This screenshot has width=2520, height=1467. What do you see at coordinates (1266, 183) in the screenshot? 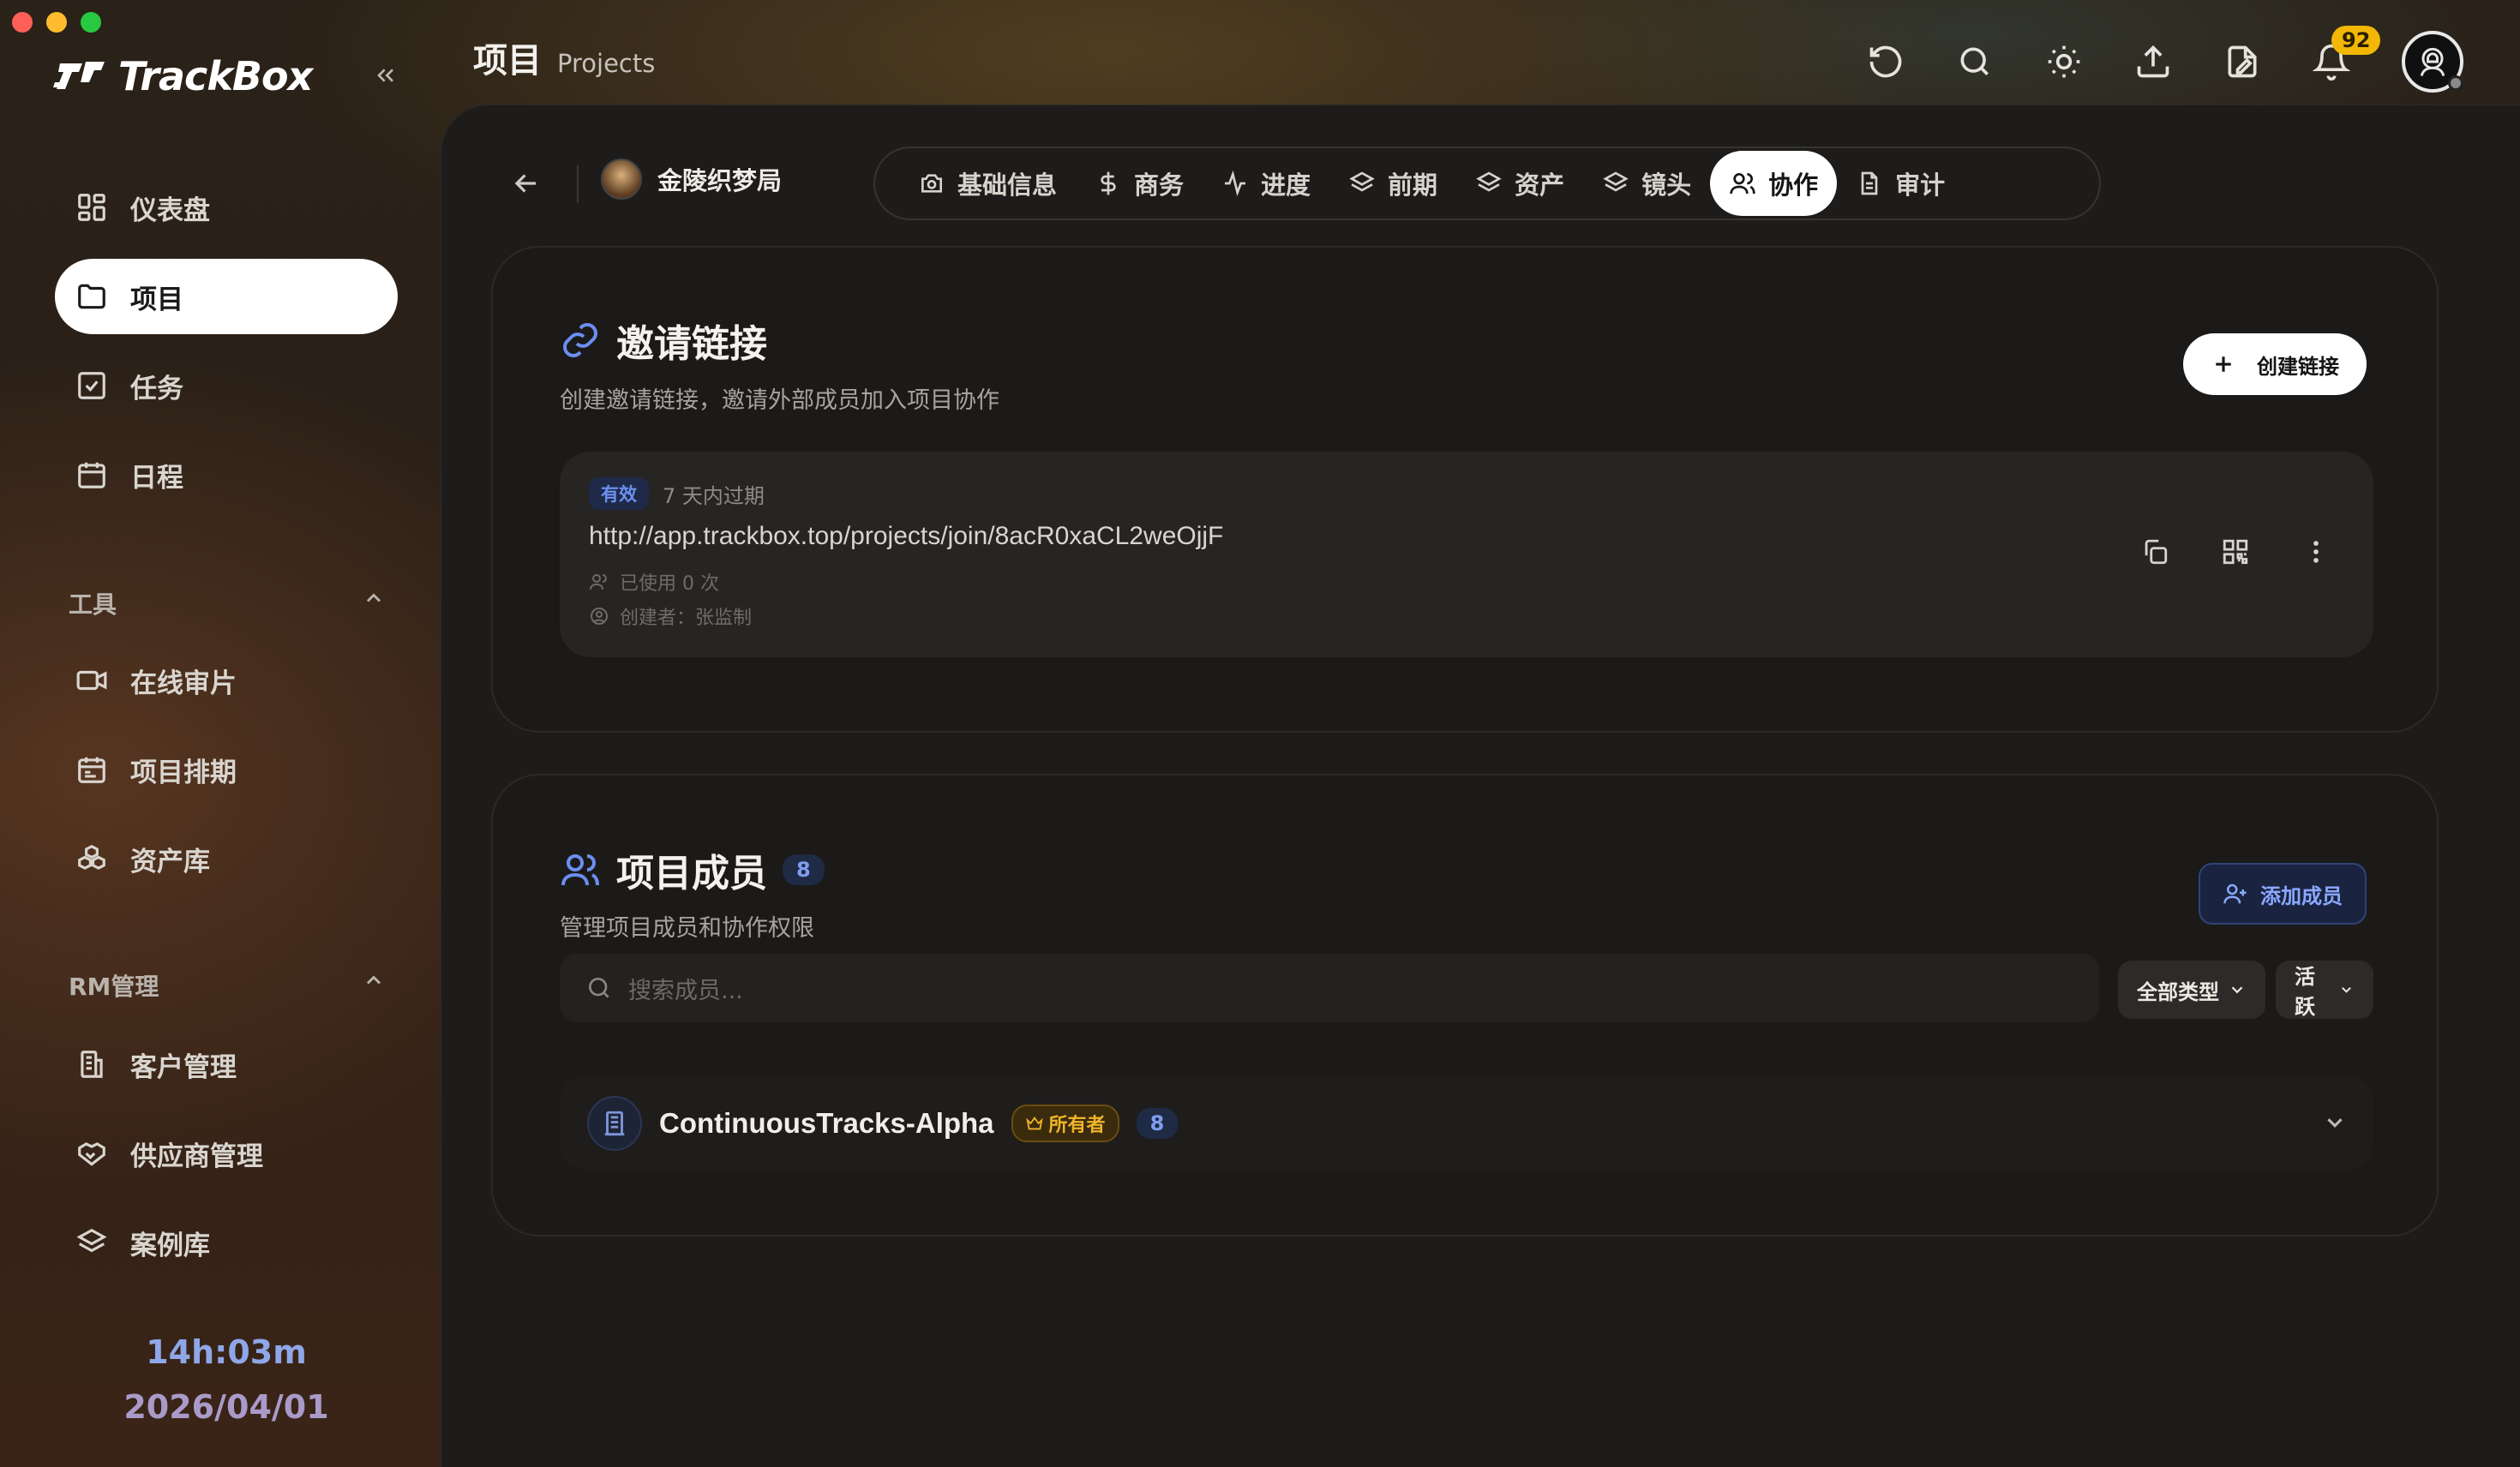
I see `tab-progress: 进度` at bounding box center [1266, 183].